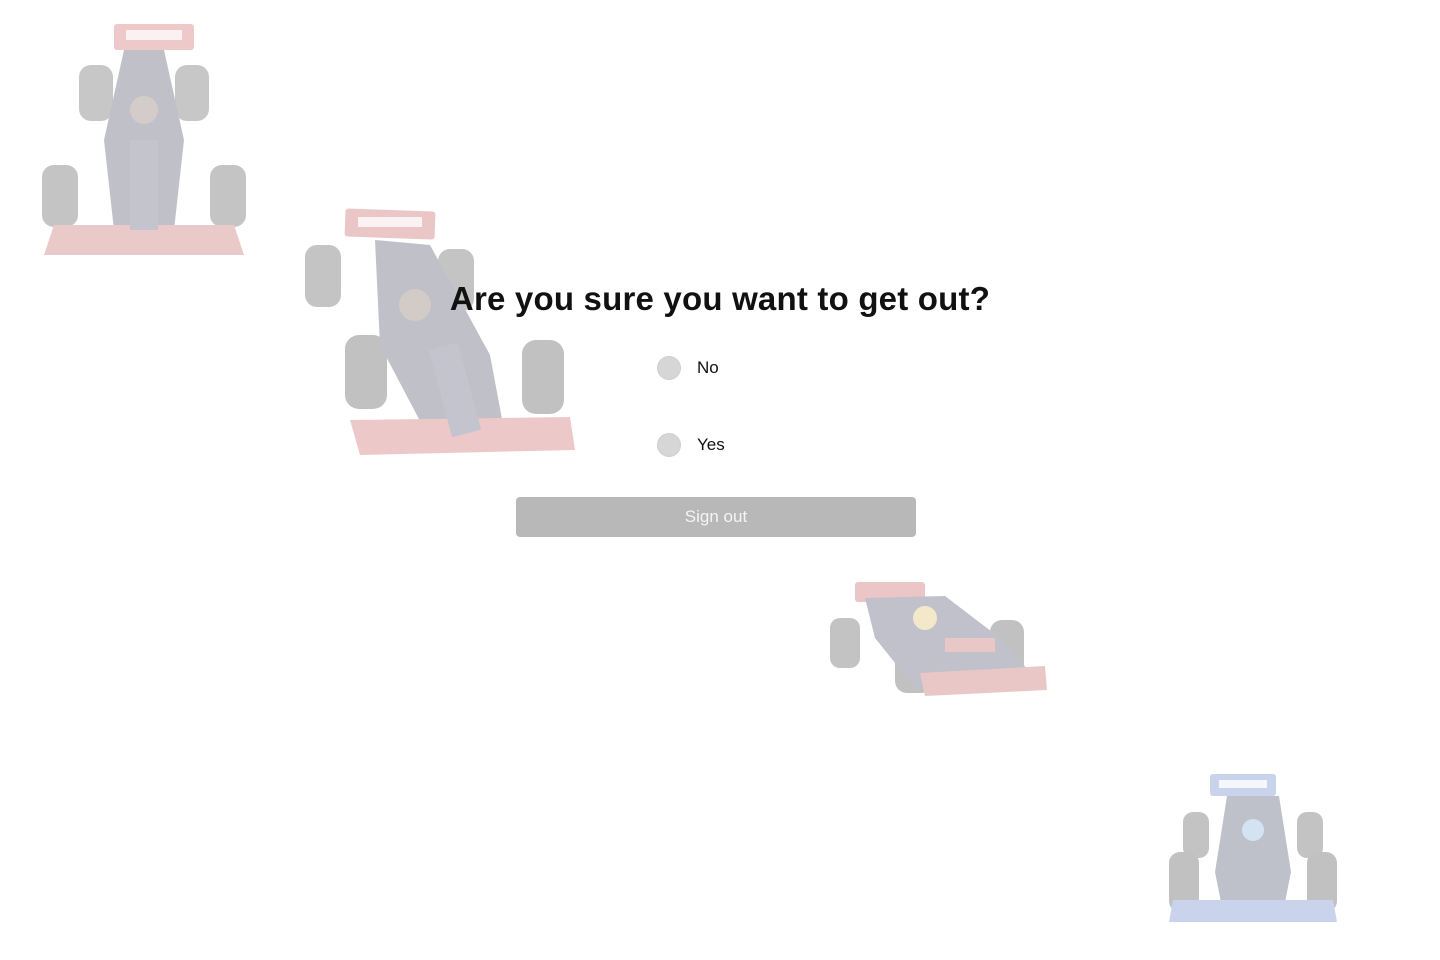 The width and height of the screenshot is (1440, 960). What do you see at coordinates (669, 368) in the screenshot?
I see `radio-no` at bounding box center [669, 368].